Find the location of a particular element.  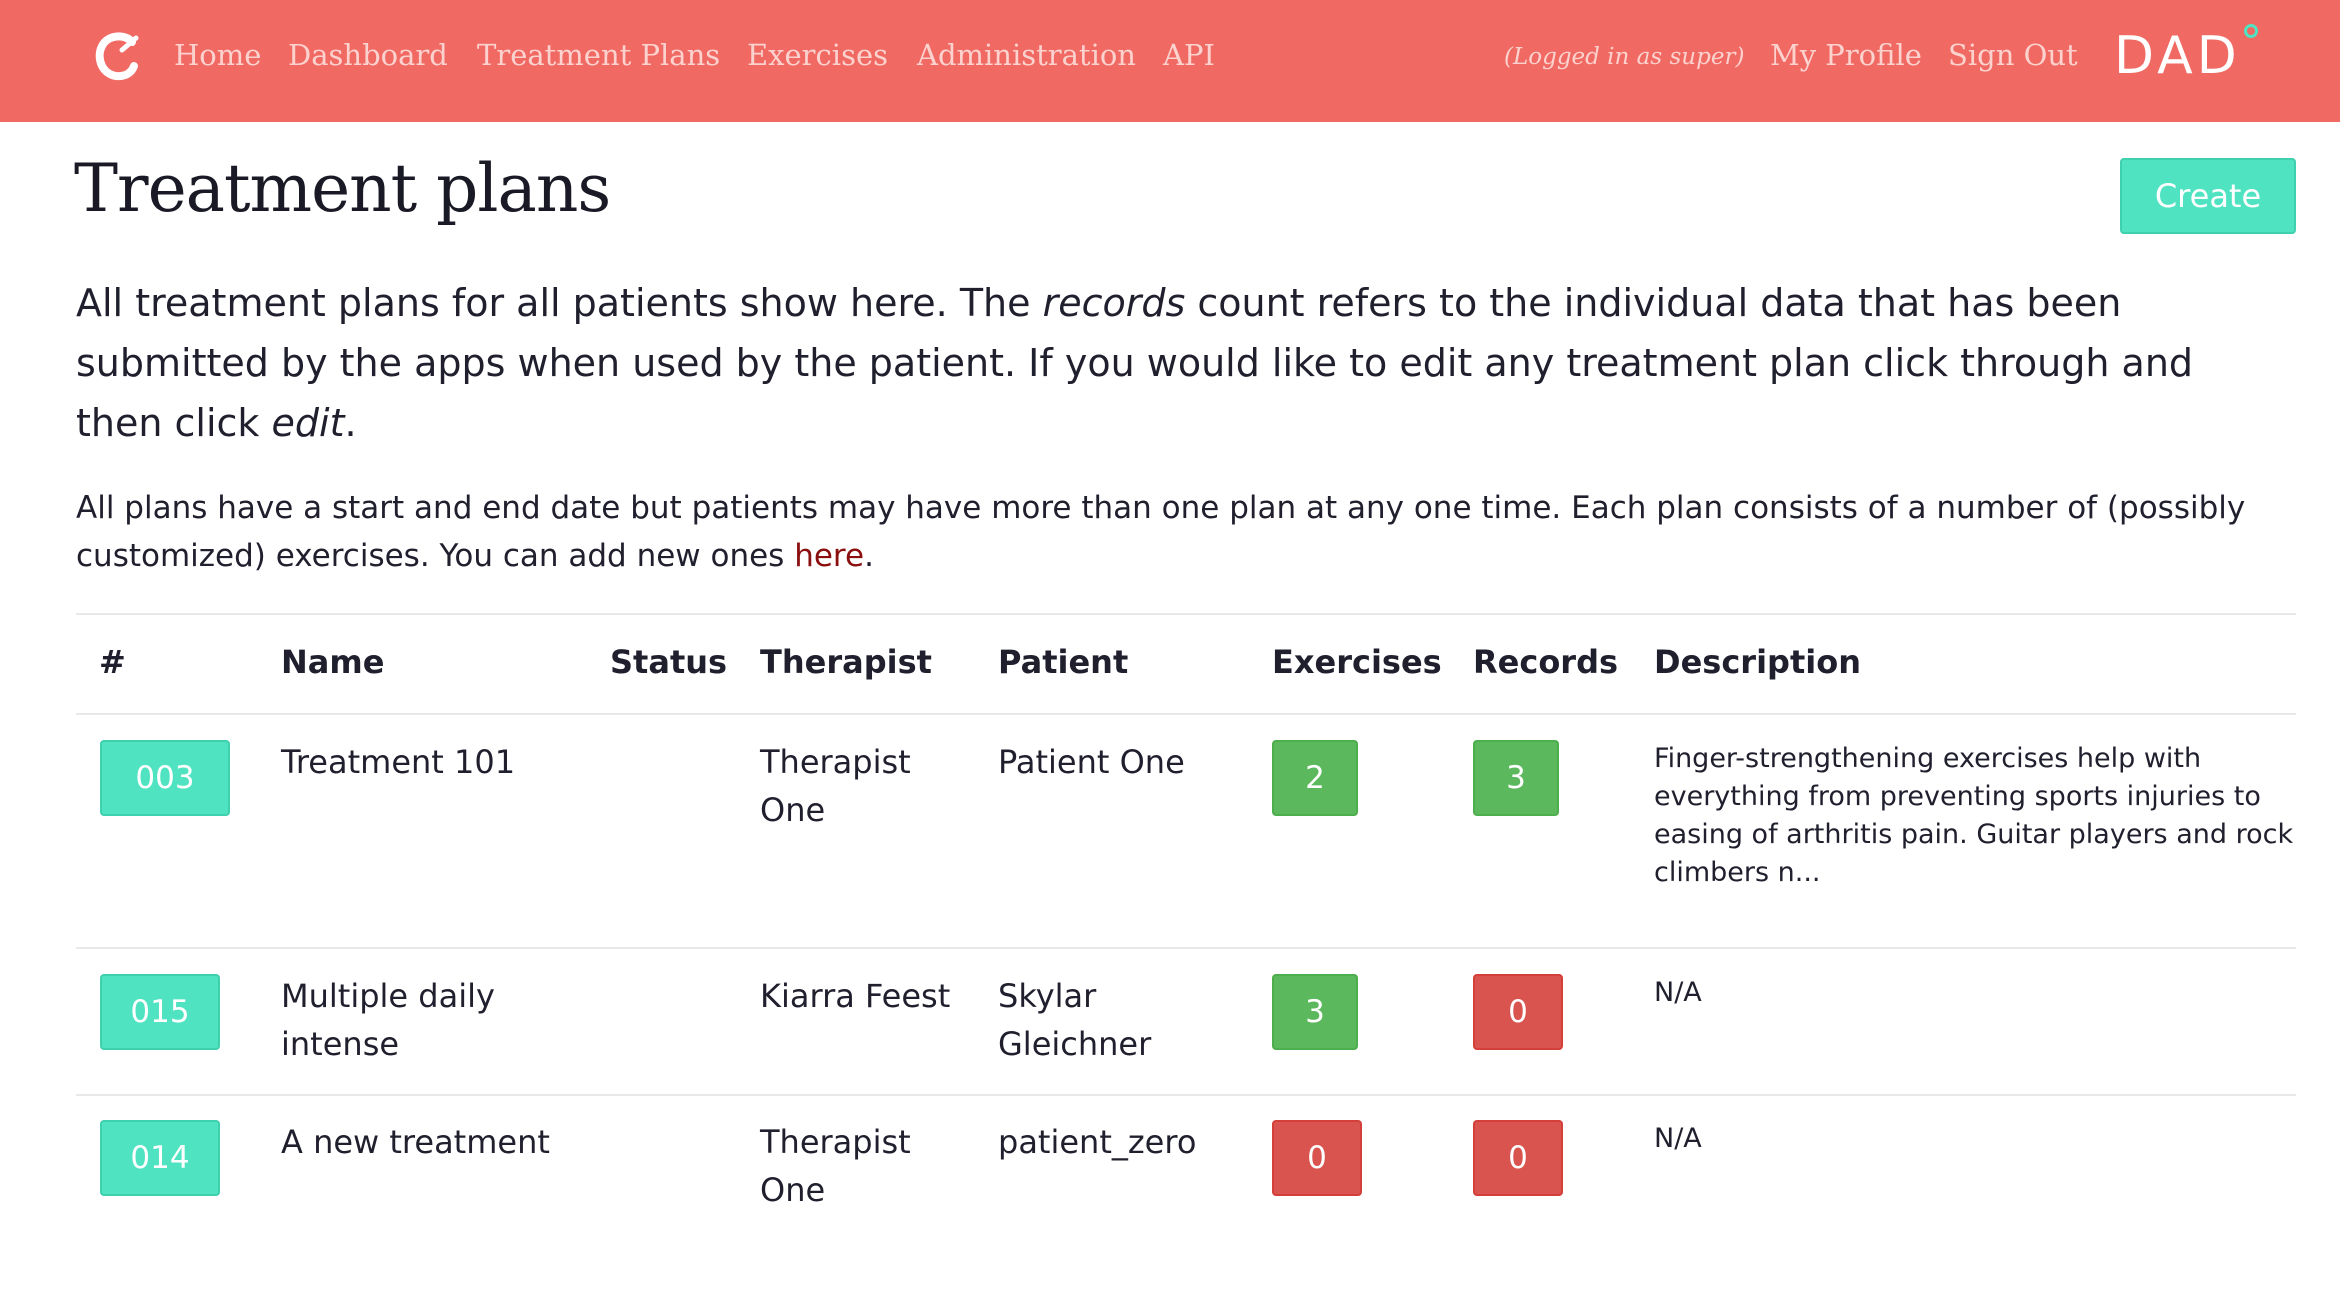

table-top-divider is located at coordinates (1186, 614).